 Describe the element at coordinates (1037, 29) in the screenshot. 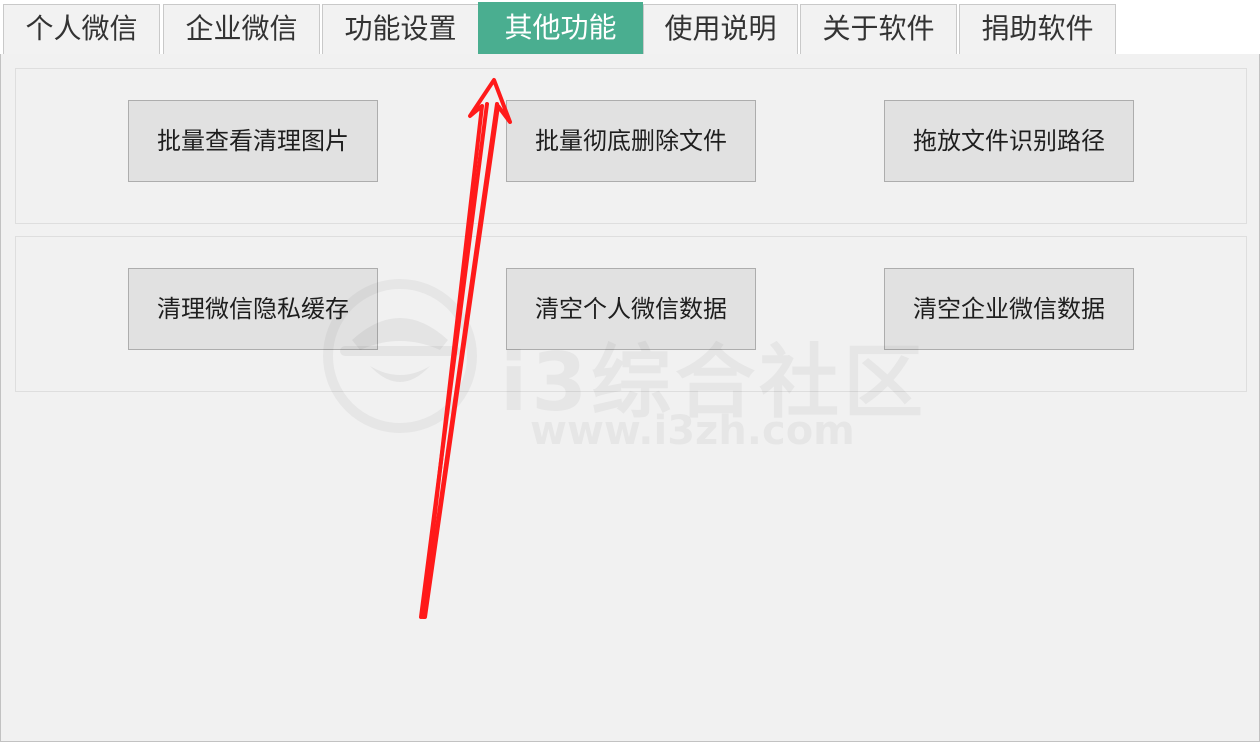

I see `tab-donate-software: 捐助软件` at that location.